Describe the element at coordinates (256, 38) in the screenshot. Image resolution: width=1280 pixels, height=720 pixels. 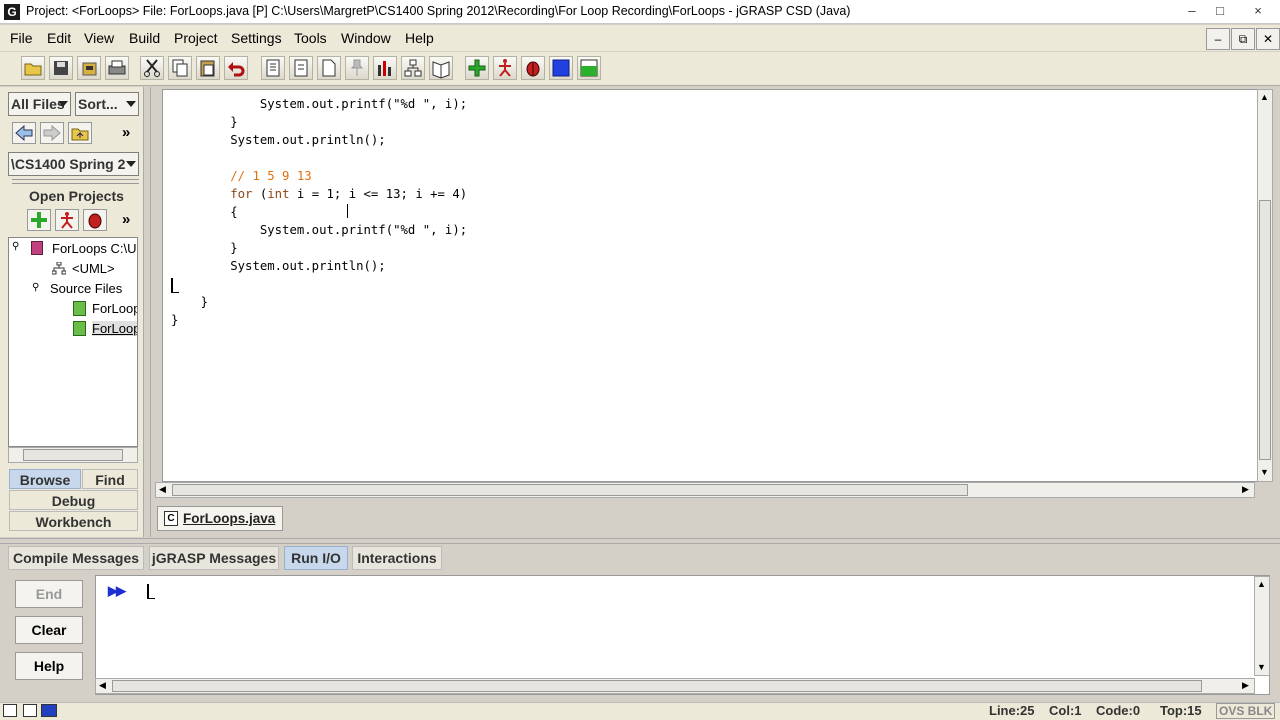
I see `menu-settings: Settings` at that location.